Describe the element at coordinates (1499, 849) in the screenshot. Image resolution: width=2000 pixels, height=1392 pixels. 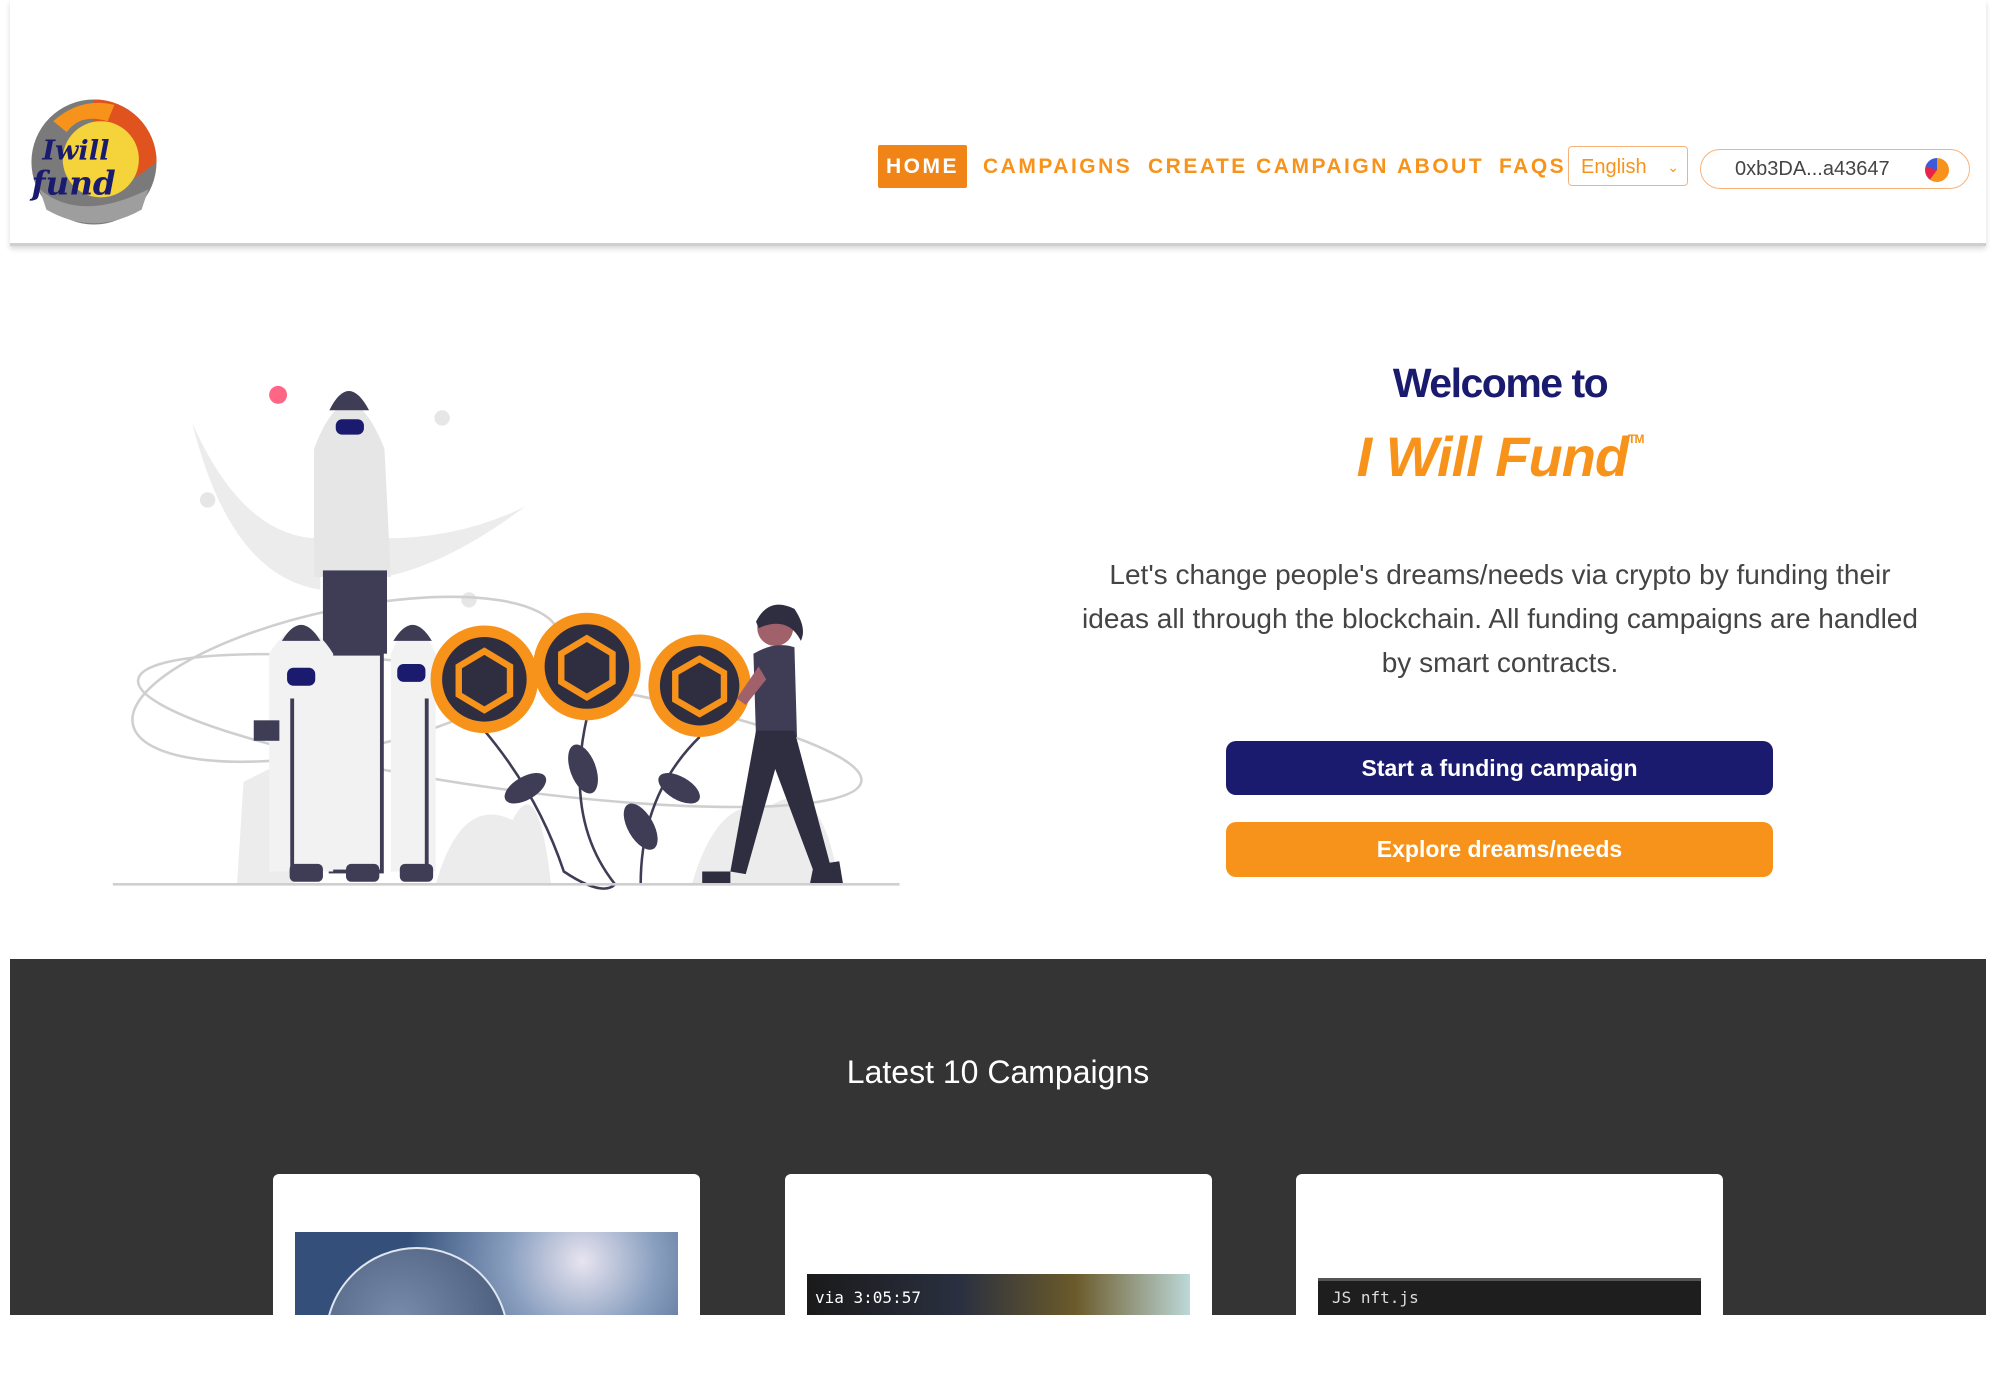
I see `explore-button: Explore dreams/needs` at that location.